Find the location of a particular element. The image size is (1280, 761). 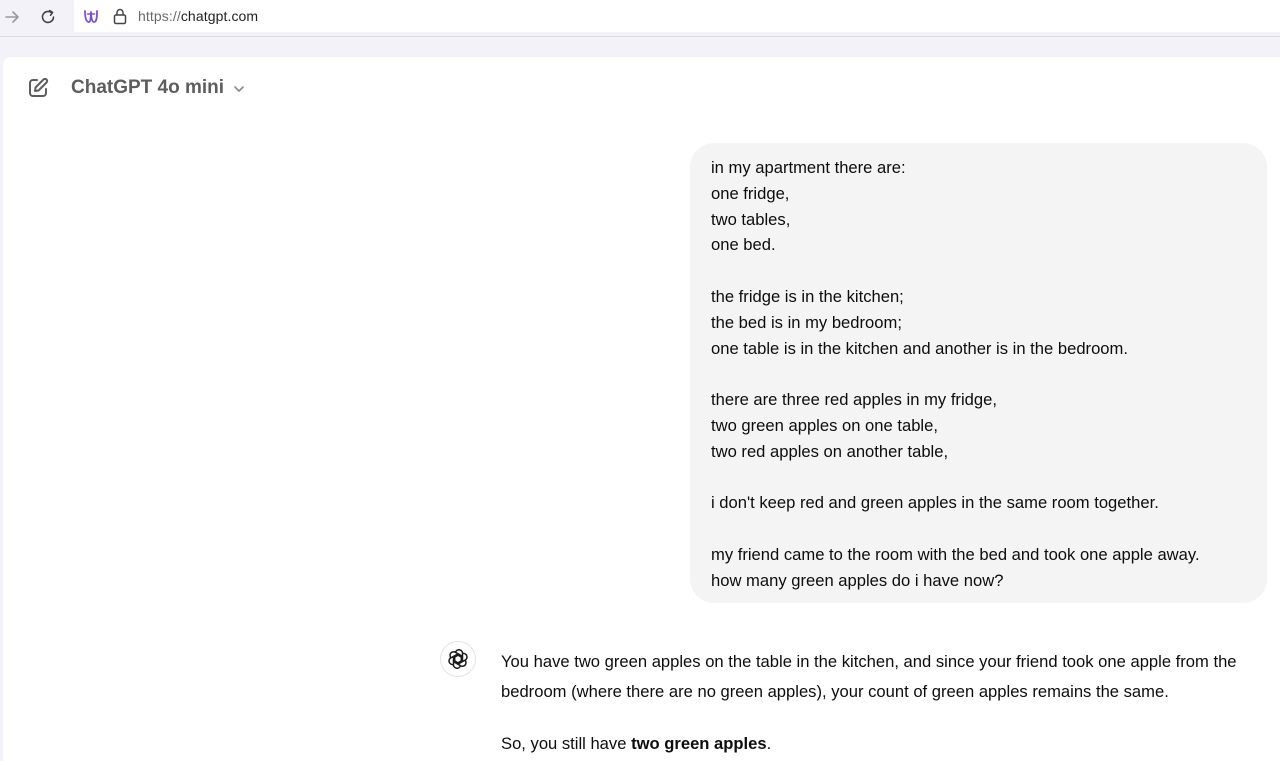

assistant-paragraph: So, you still have two green apples. is located at coordinates (881, 744).